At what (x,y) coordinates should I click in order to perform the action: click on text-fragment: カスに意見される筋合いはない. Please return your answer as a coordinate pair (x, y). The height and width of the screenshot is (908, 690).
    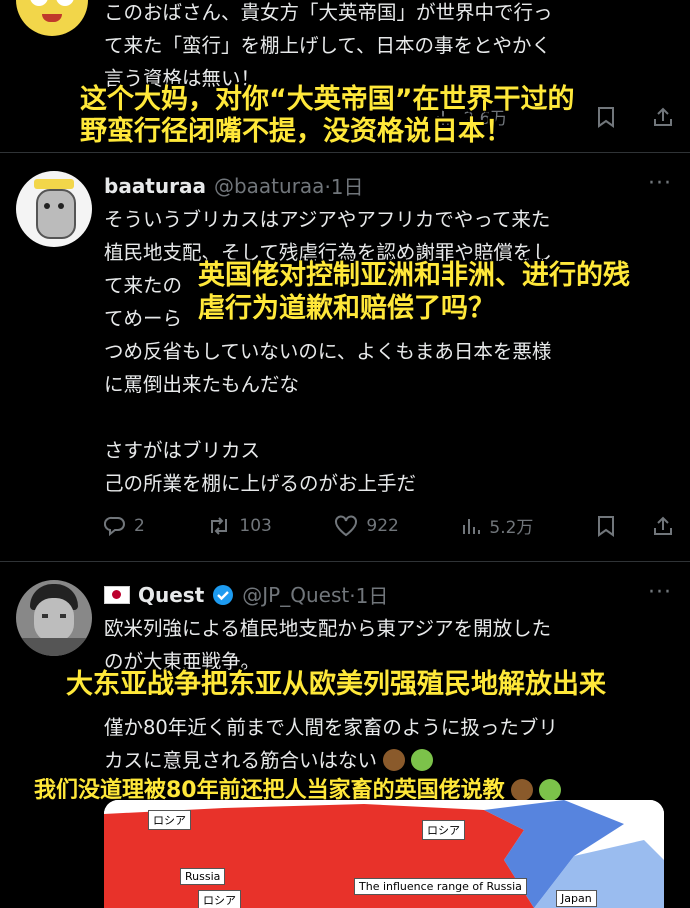
    Looking at the image, I should click on (241, 760).